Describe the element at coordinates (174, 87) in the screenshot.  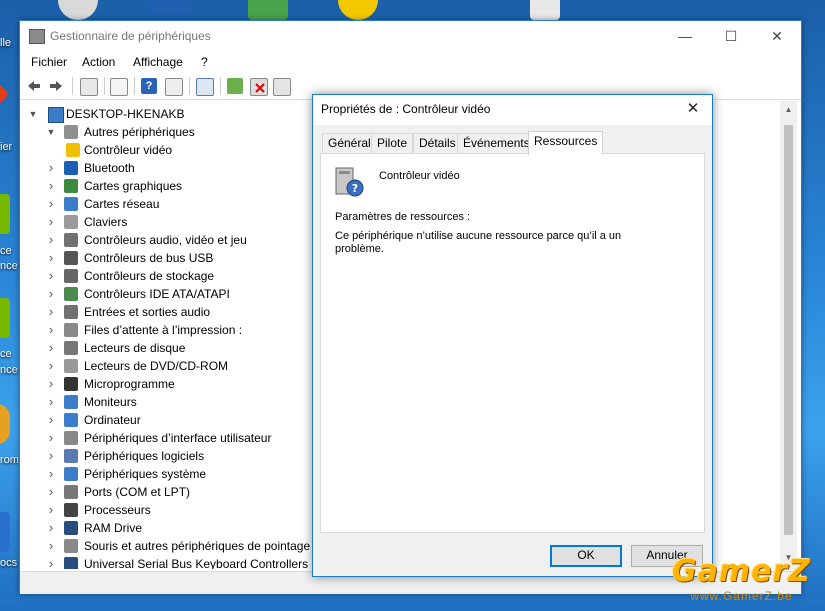
I see `view-icon` at that location.